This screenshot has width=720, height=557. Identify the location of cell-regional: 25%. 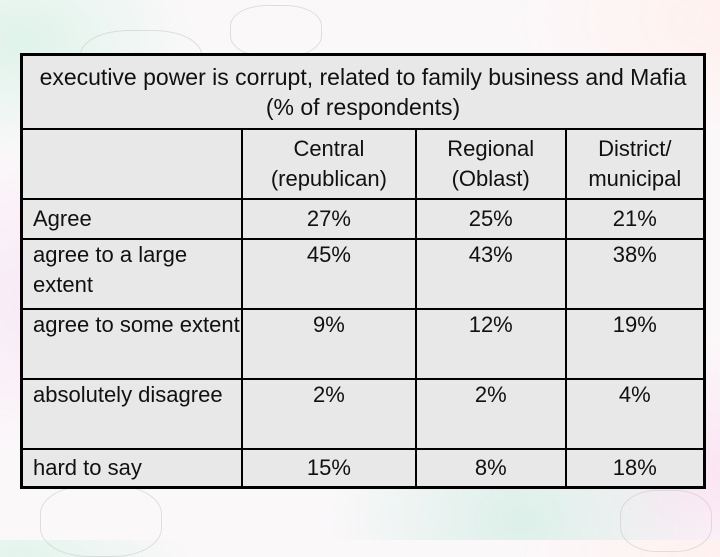
(490, 219).